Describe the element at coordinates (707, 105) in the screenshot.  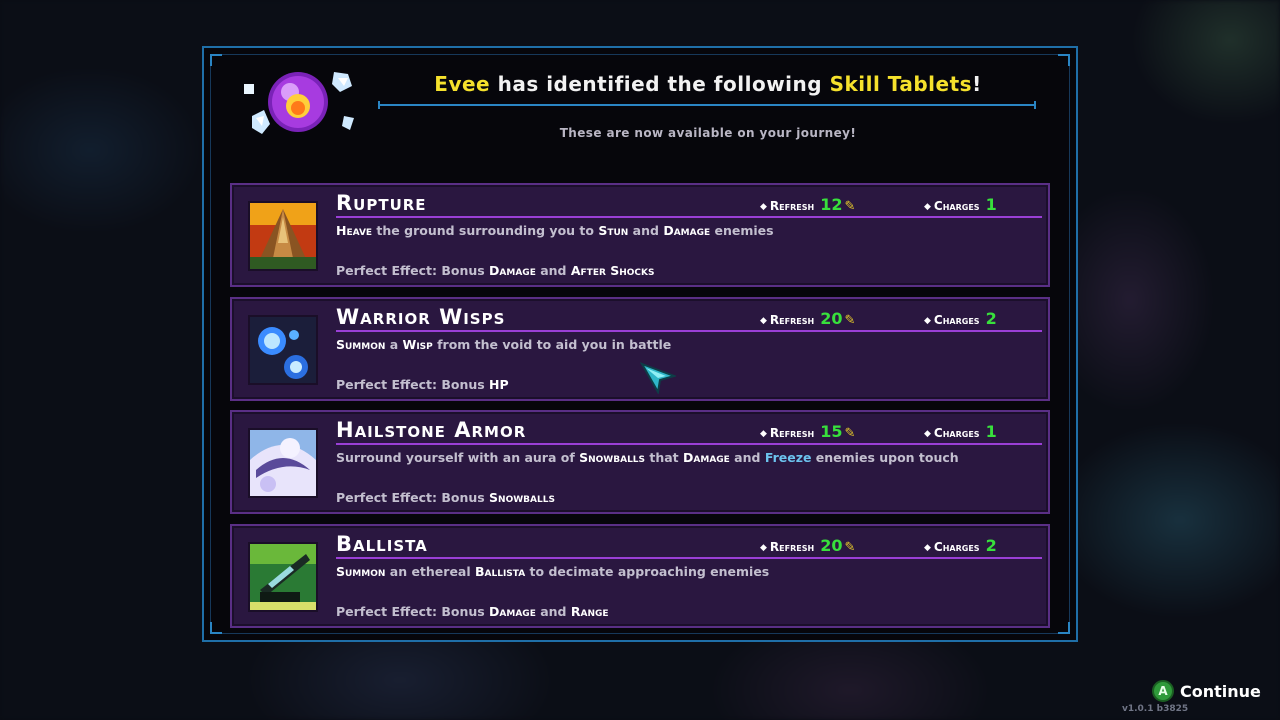
I see `header-divider` at that location.